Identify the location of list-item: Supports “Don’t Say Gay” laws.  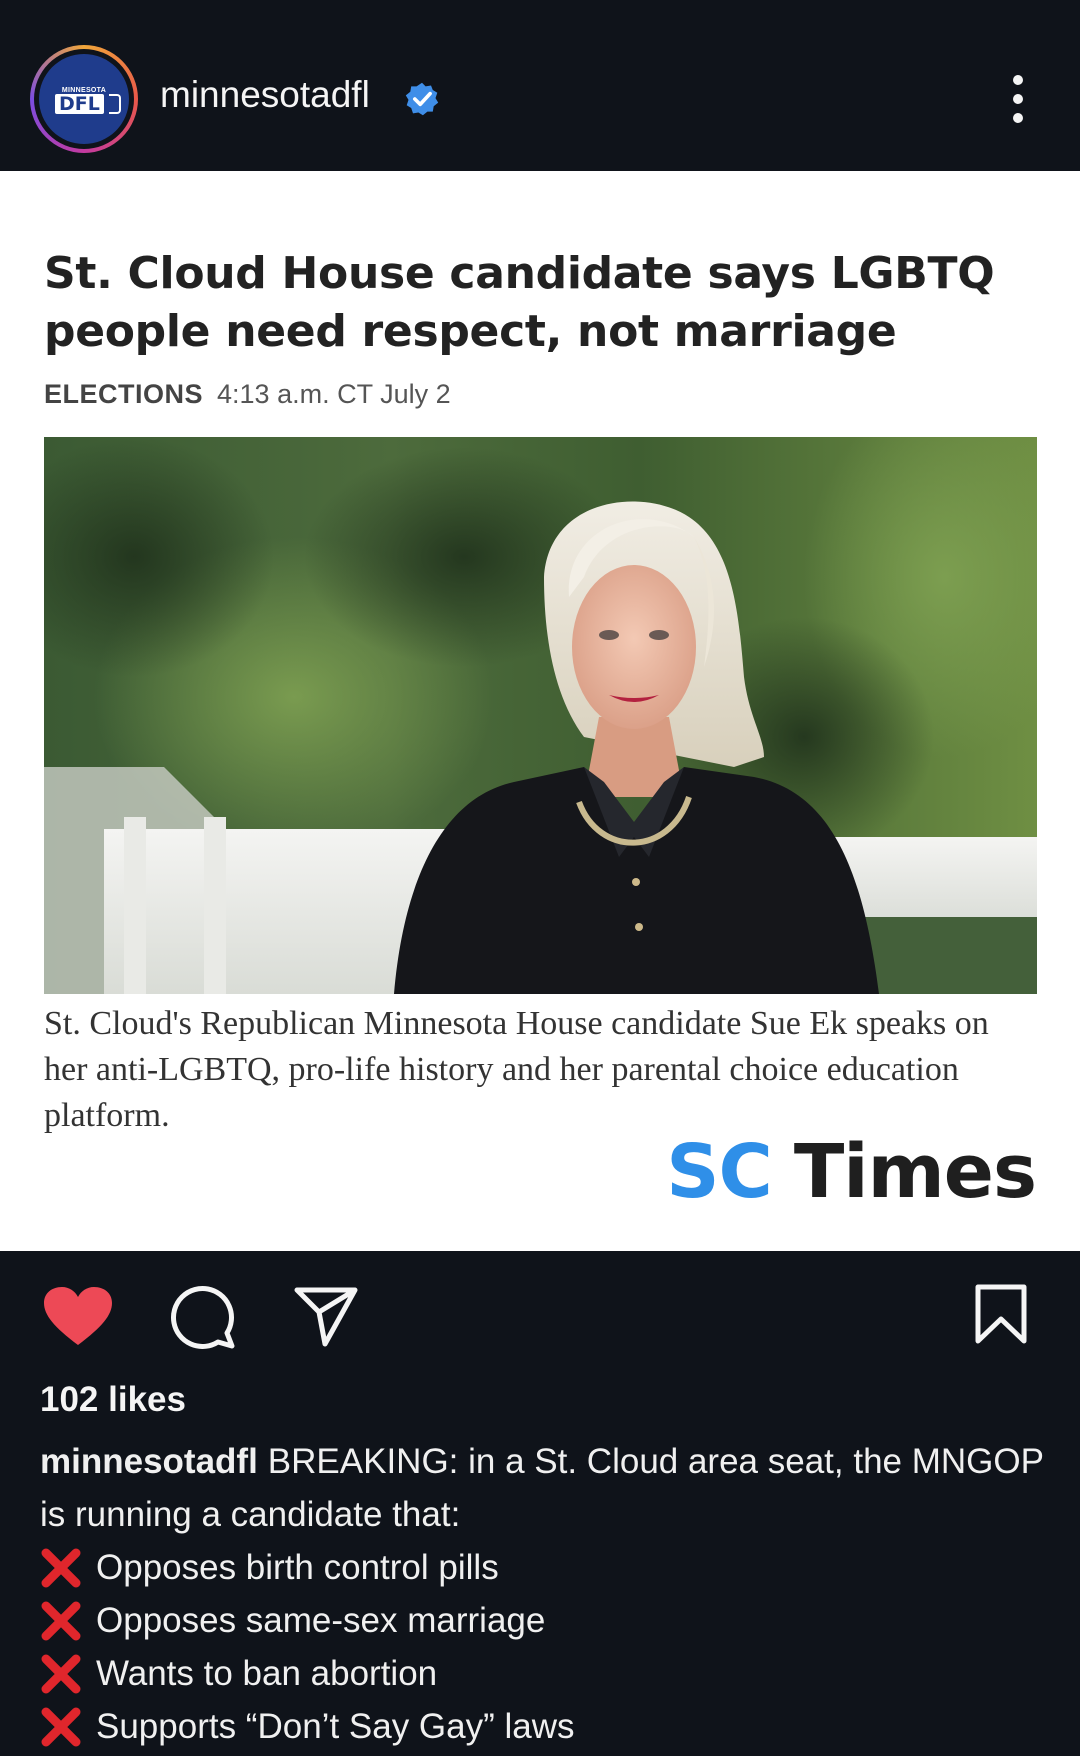
(545, 1726).